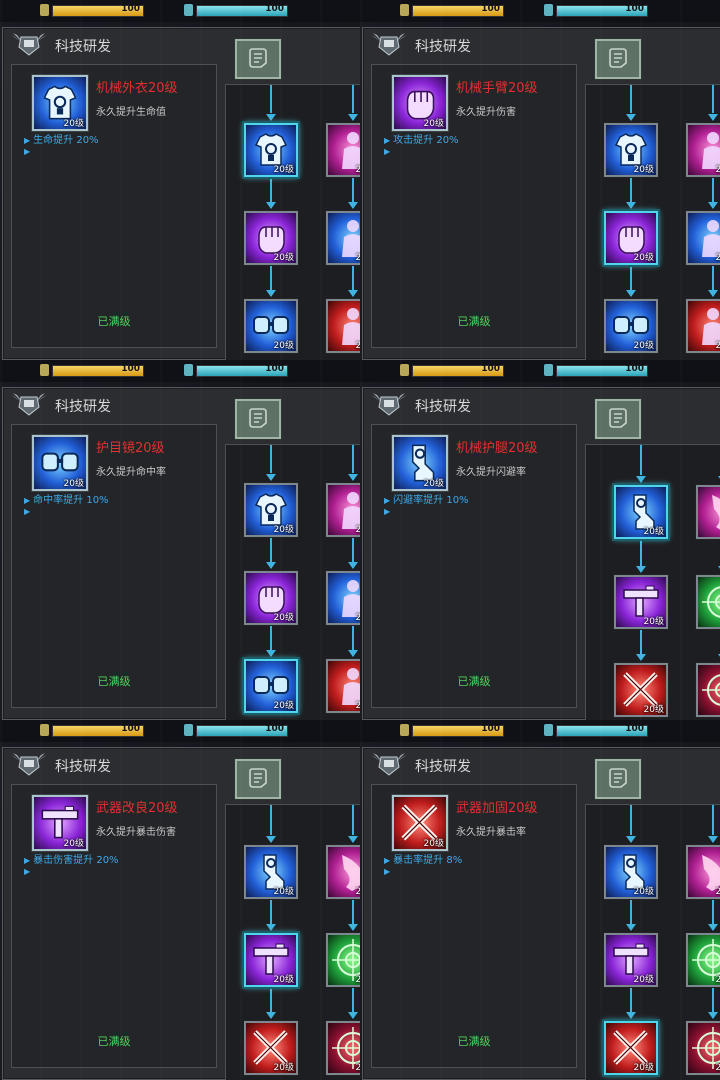 Image resolution: width=720 pixels, height=1080 pixels. I want to click on selected-skill-goggles-icon: 20级, so click(60, 463).